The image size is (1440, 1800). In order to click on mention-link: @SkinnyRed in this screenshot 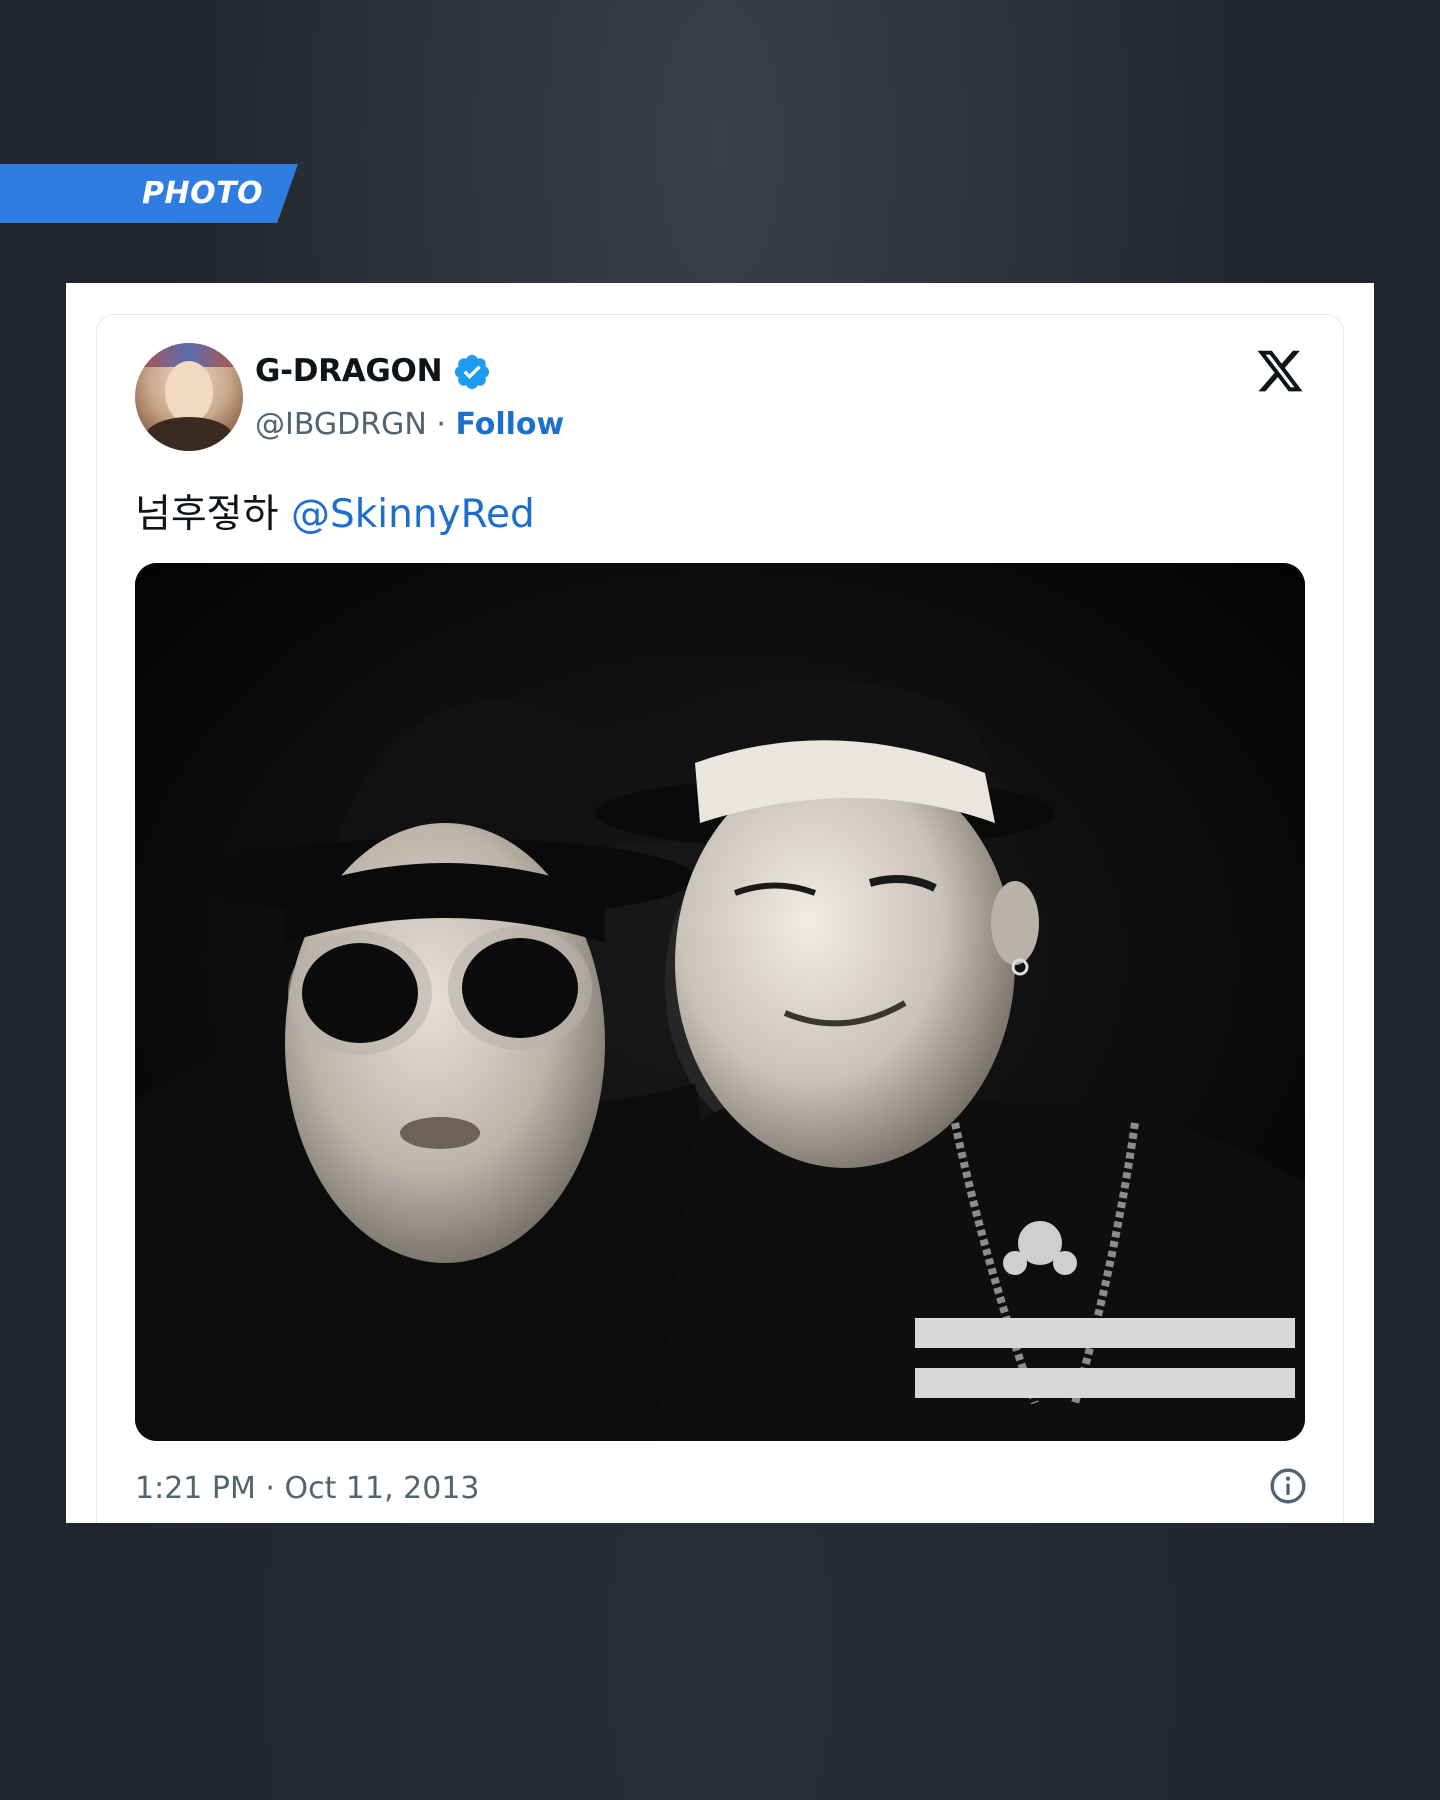, I will do `click(413, 514)`.